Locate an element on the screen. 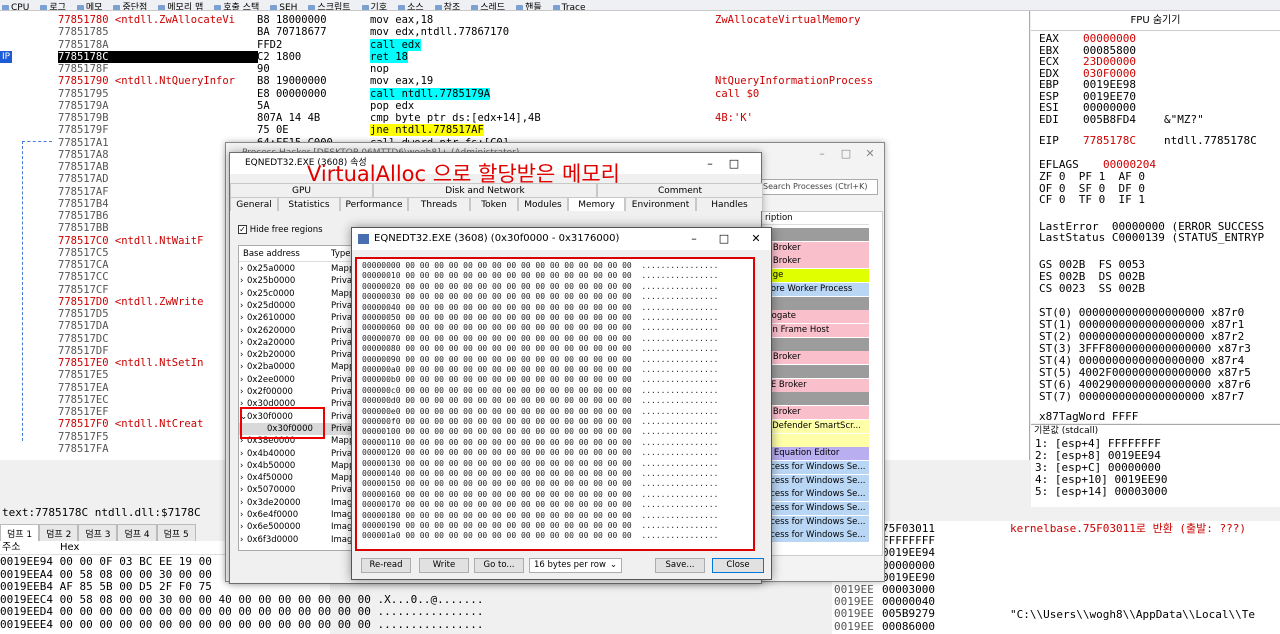 The height and width of the screenshot is (634, 1280). register-eip: EIP 7785178C ntdll.7785178C is located at coordinates (1148, 141).